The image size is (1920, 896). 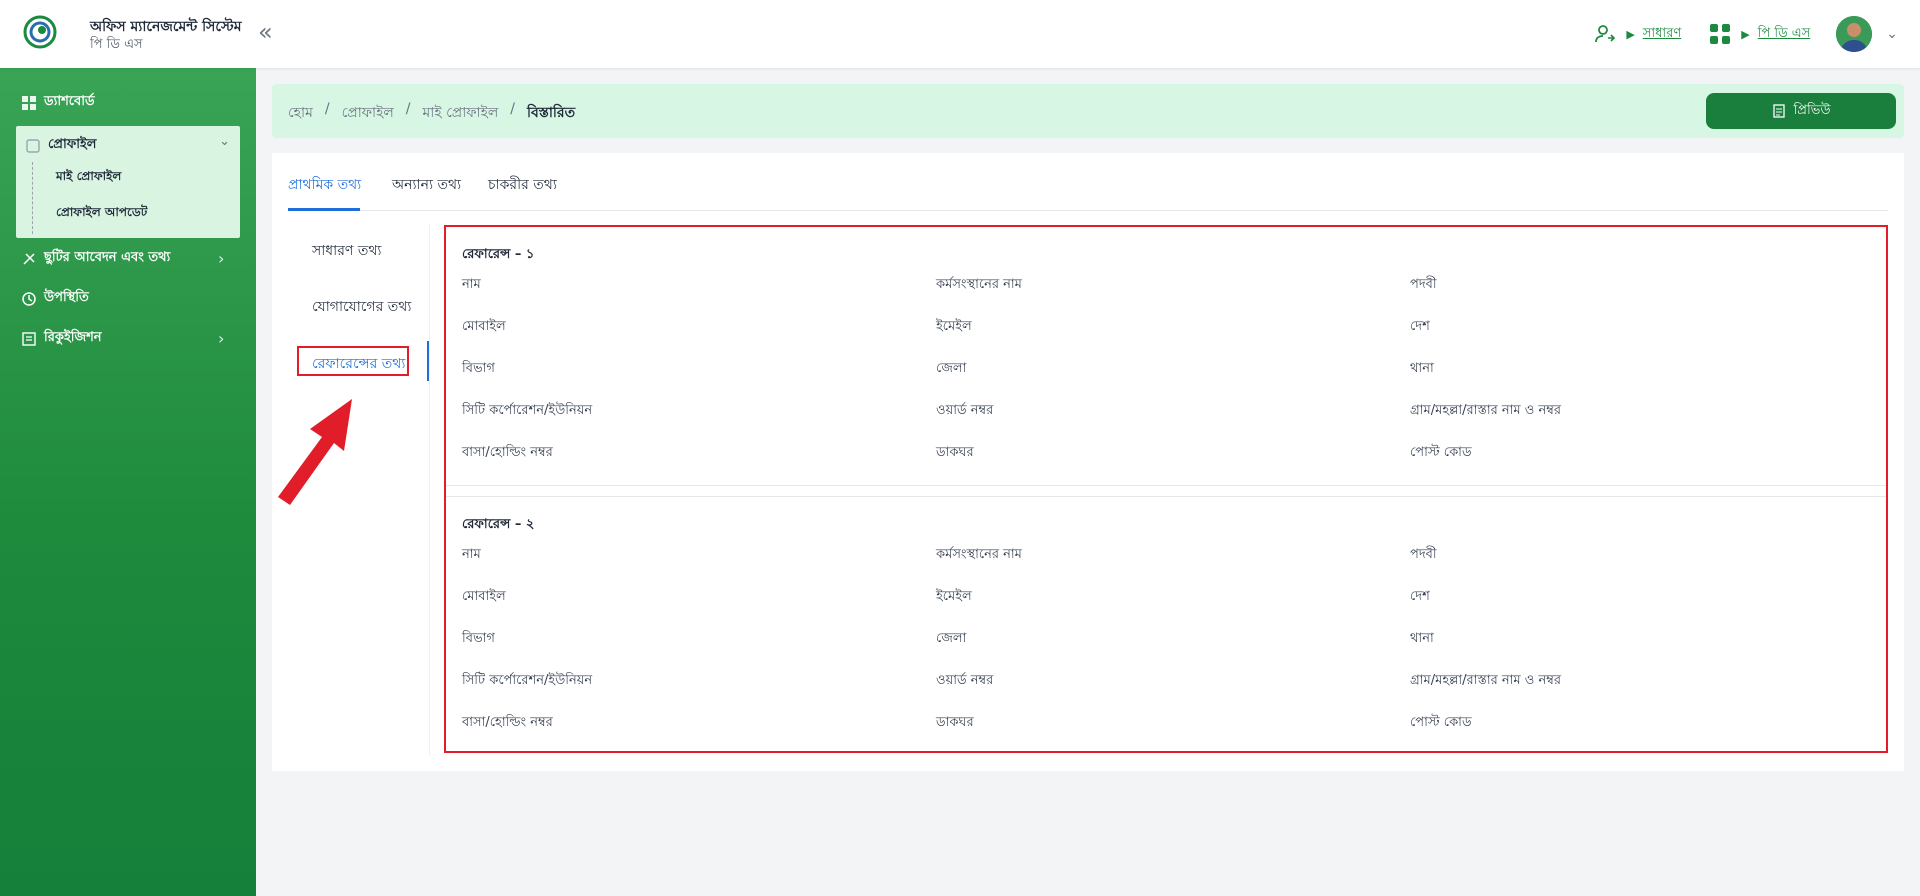 What do you see at coordinates (498, 524) in the screenshot?
I see `reference-title: রেফারেন্স – ২` at bounding box center [498, 524].